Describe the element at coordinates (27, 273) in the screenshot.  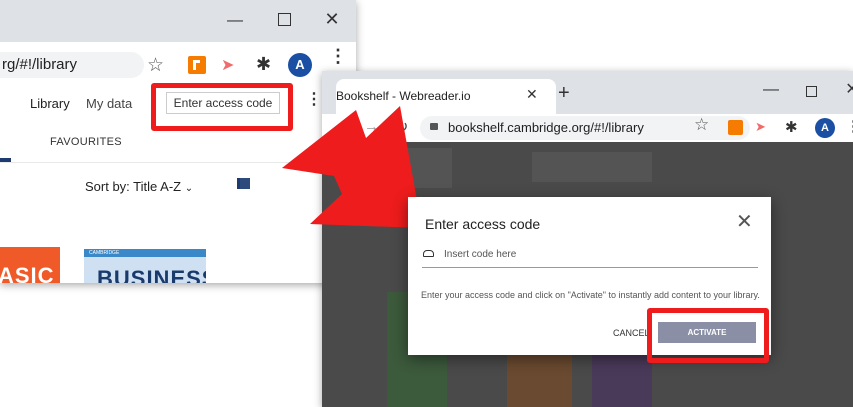
I see `book-title: ASIC` at that location.